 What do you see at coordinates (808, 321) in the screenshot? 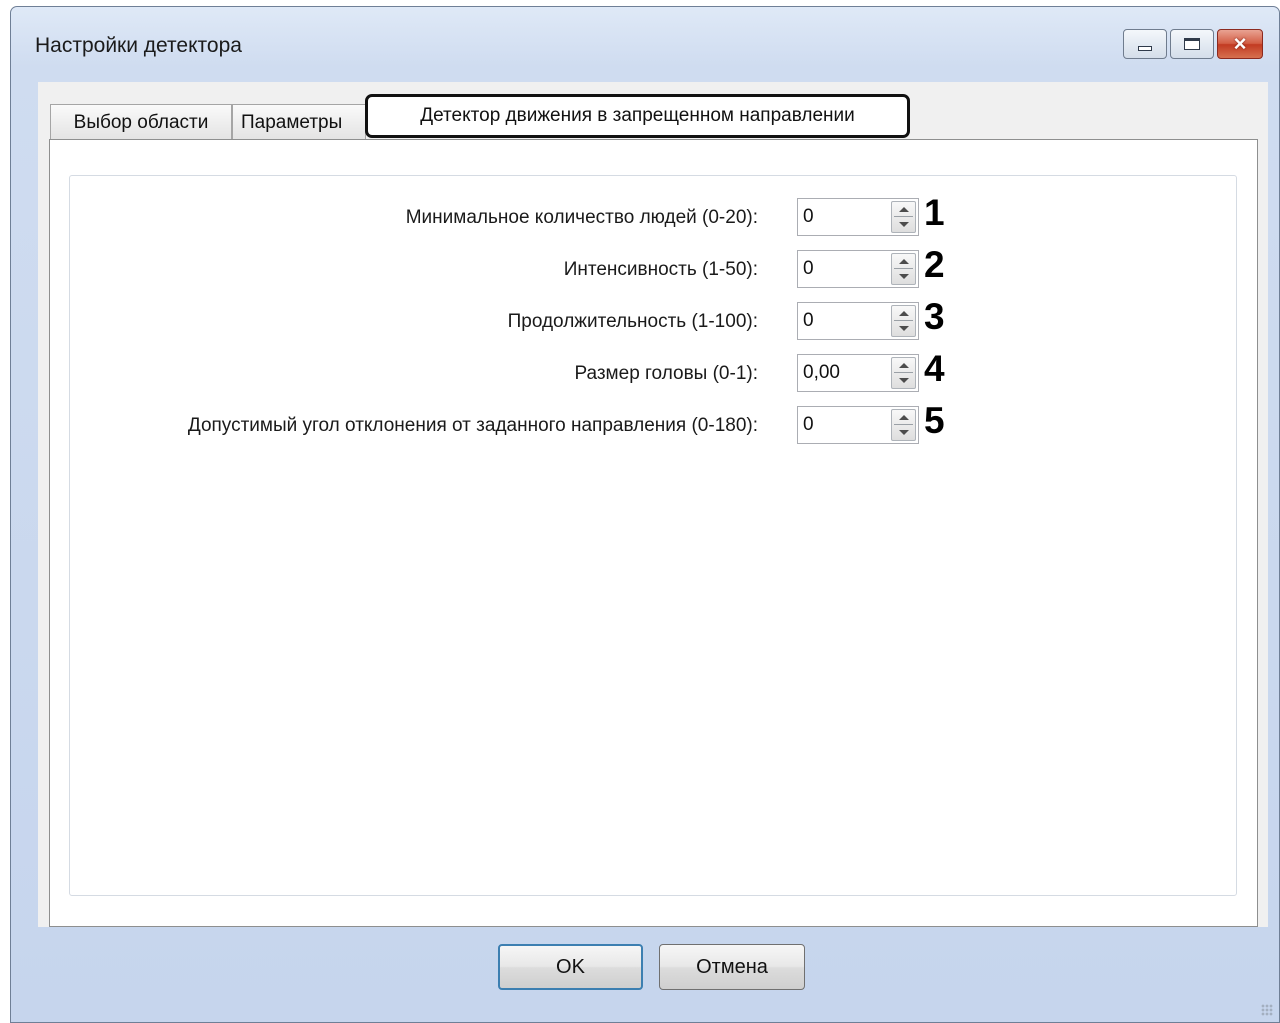
I see `duration-value: 0` at bounding box center [808, 321].